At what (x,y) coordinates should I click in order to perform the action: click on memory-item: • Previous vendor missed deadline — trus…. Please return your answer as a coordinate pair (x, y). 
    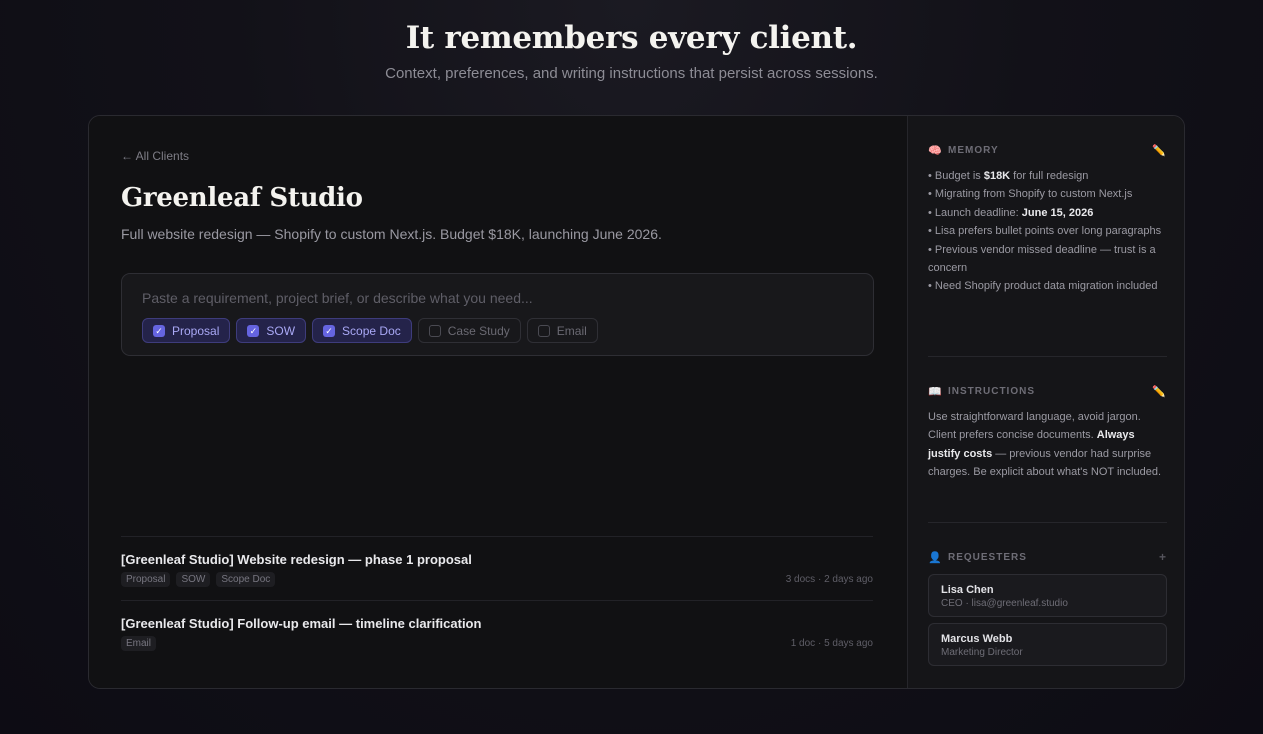
    Looking at the image, I should click on (1042, 259).